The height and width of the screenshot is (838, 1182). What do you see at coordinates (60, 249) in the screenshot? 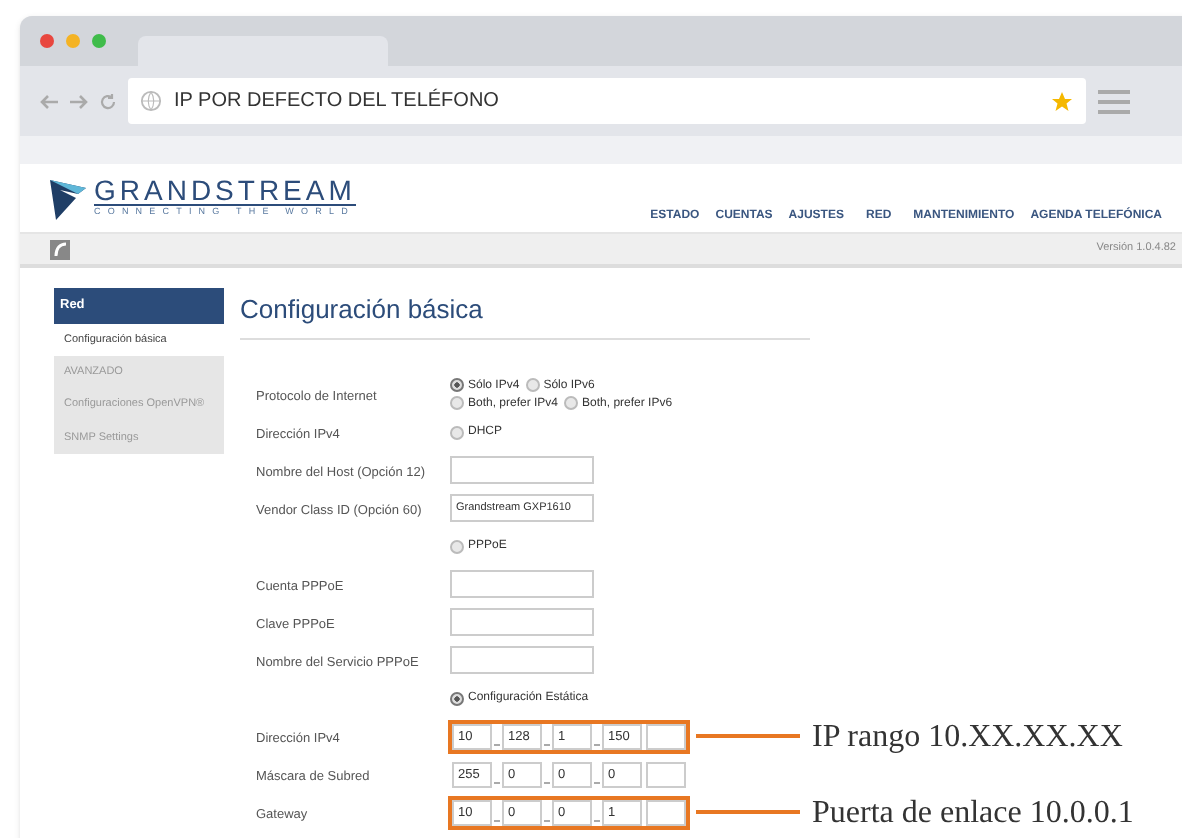
I see `phone-icon` at bounding box center [60, 249].